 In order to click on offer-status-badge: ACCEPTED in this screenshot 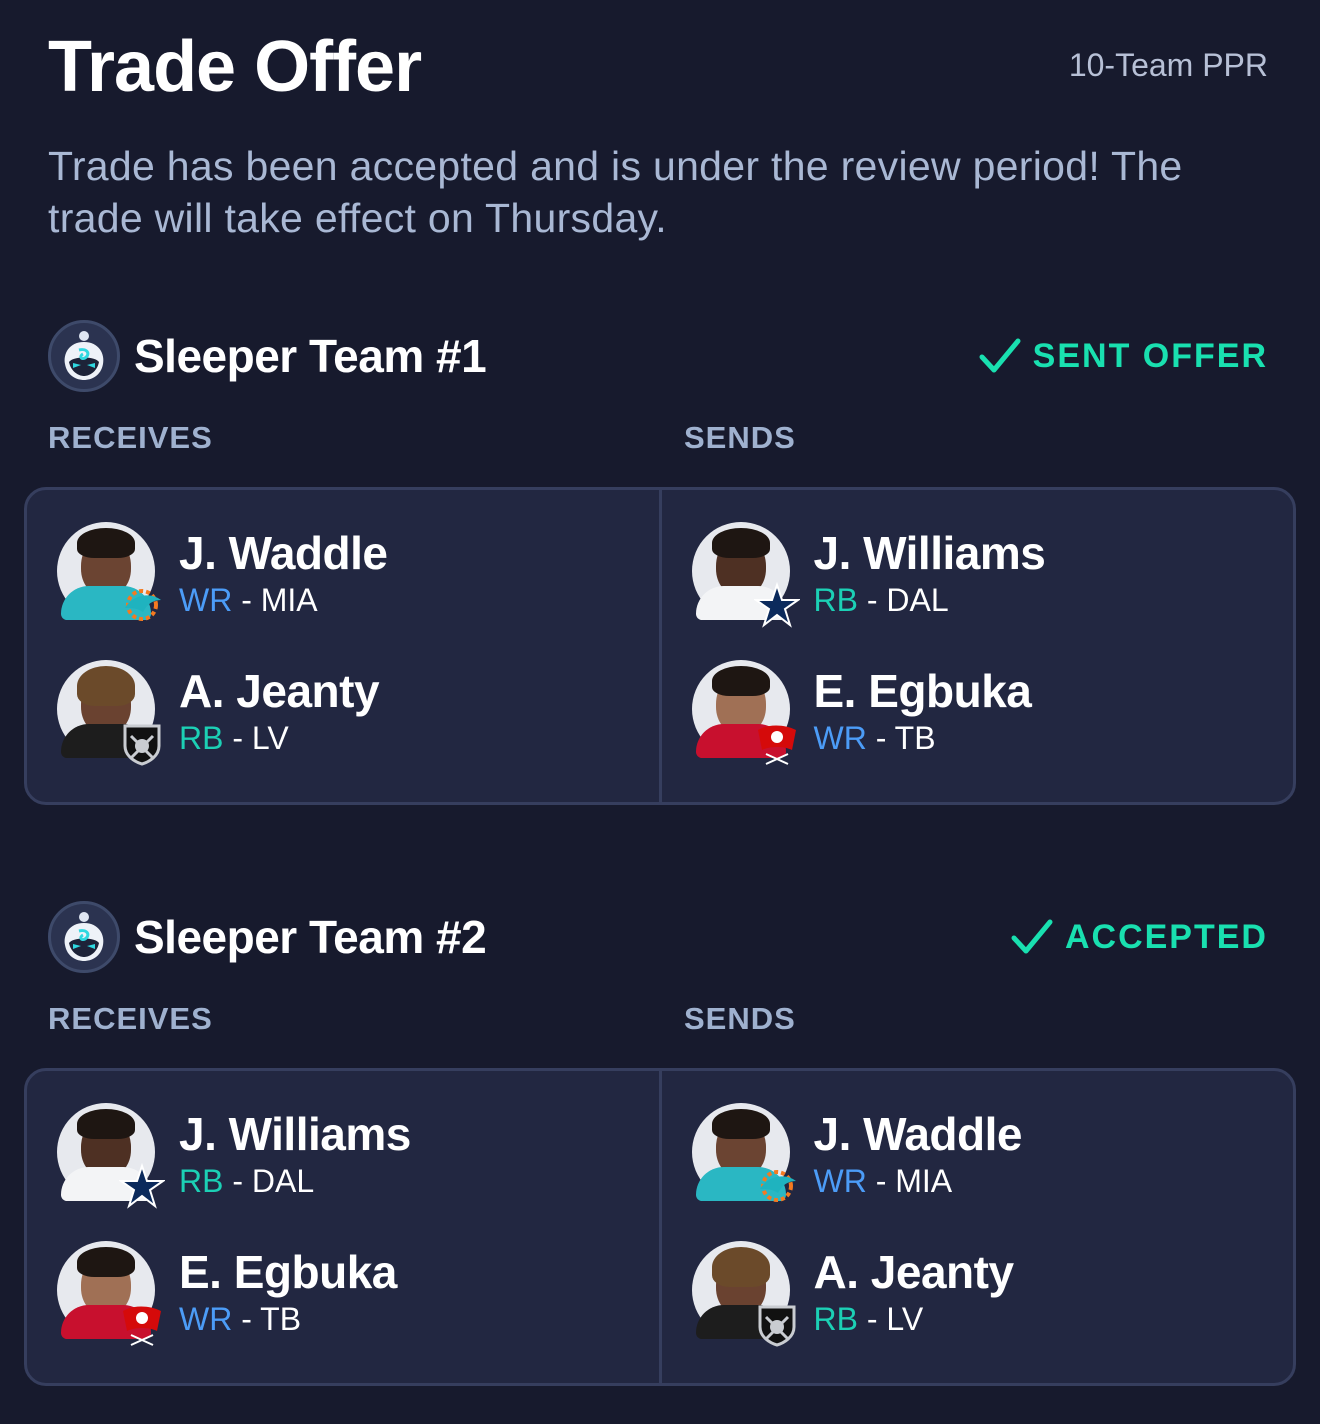, I will do `click(1139, 937)`.